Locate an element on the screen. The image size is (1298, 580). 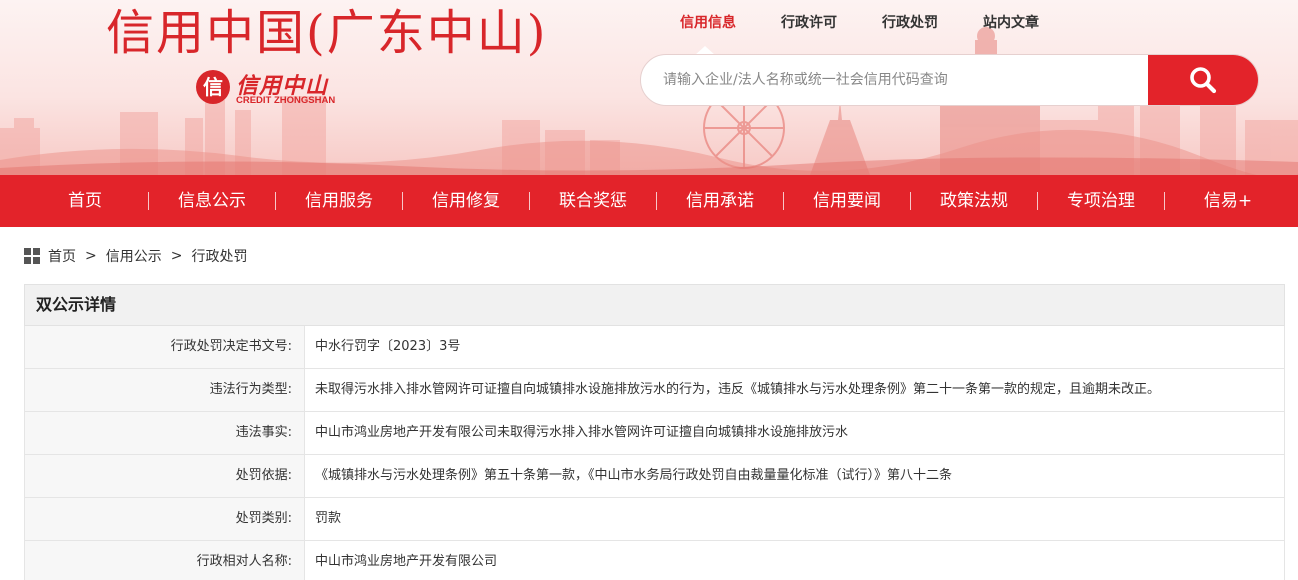
top-link-admin-penalty: 行政处罚 is located at coordinates (910, 23).